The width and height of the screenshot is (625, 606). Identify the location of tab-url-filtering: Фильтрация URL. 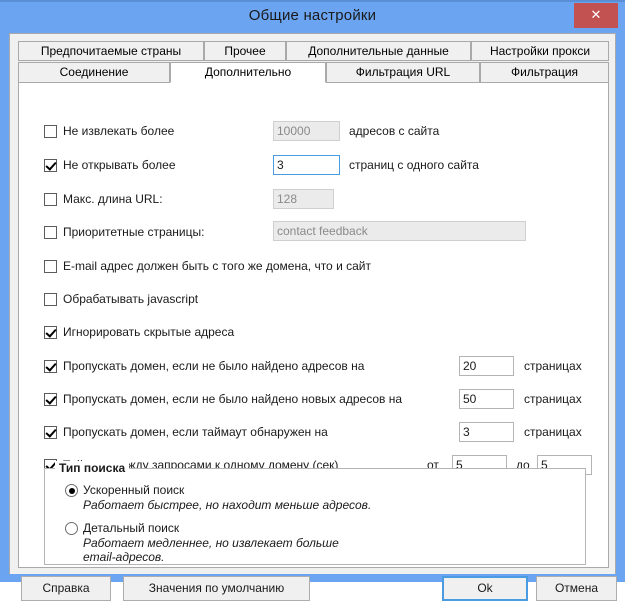
(403, 72).